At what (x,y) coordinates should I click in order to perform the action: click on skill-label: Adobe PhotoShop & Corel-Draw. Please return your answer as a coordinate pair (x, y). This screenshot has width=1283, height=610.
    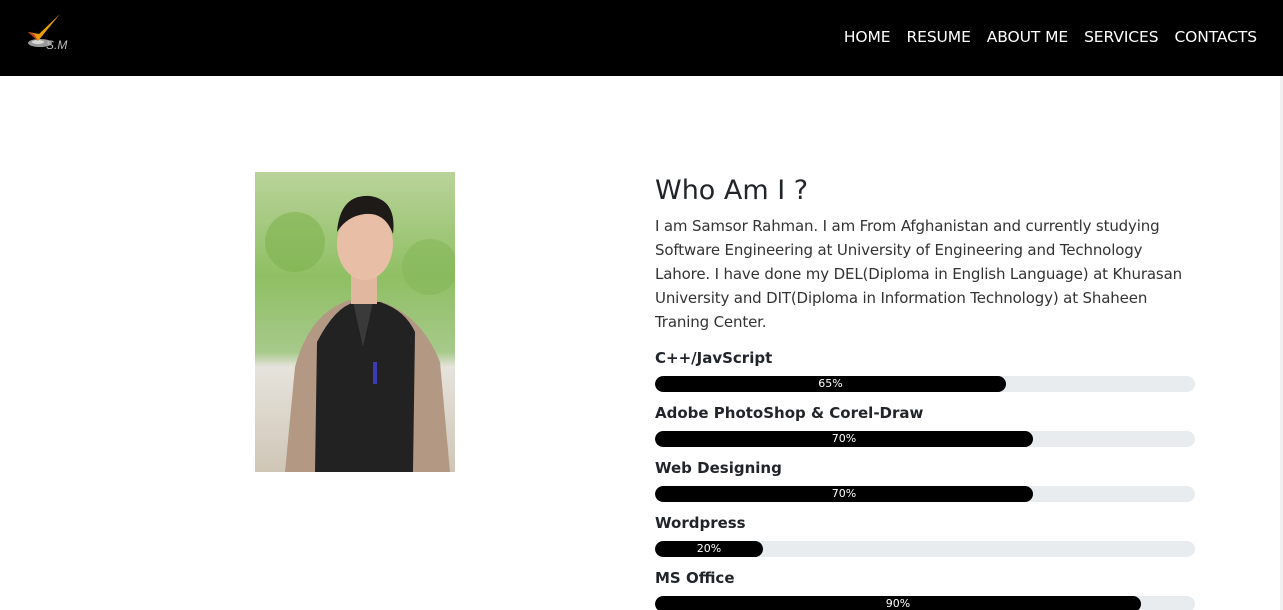
    Looking at the image, I should click on (789, 413).